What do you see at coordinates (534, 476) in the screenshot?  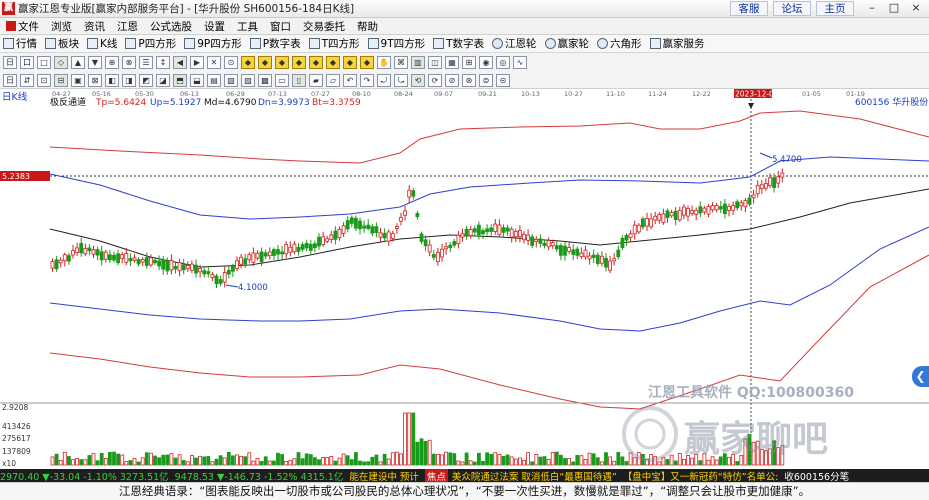 I see `news-ticker-2: 美众院通过法案 取消低白“最惠国待遇”` at bounding box center [534, 476].